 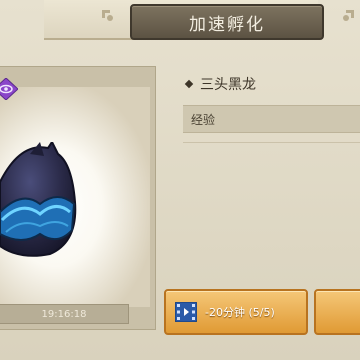 What do you see at coordinates (55, 205) in the screenshot?
I see `dragon-egg-icon` at bounding box center [55, 205].